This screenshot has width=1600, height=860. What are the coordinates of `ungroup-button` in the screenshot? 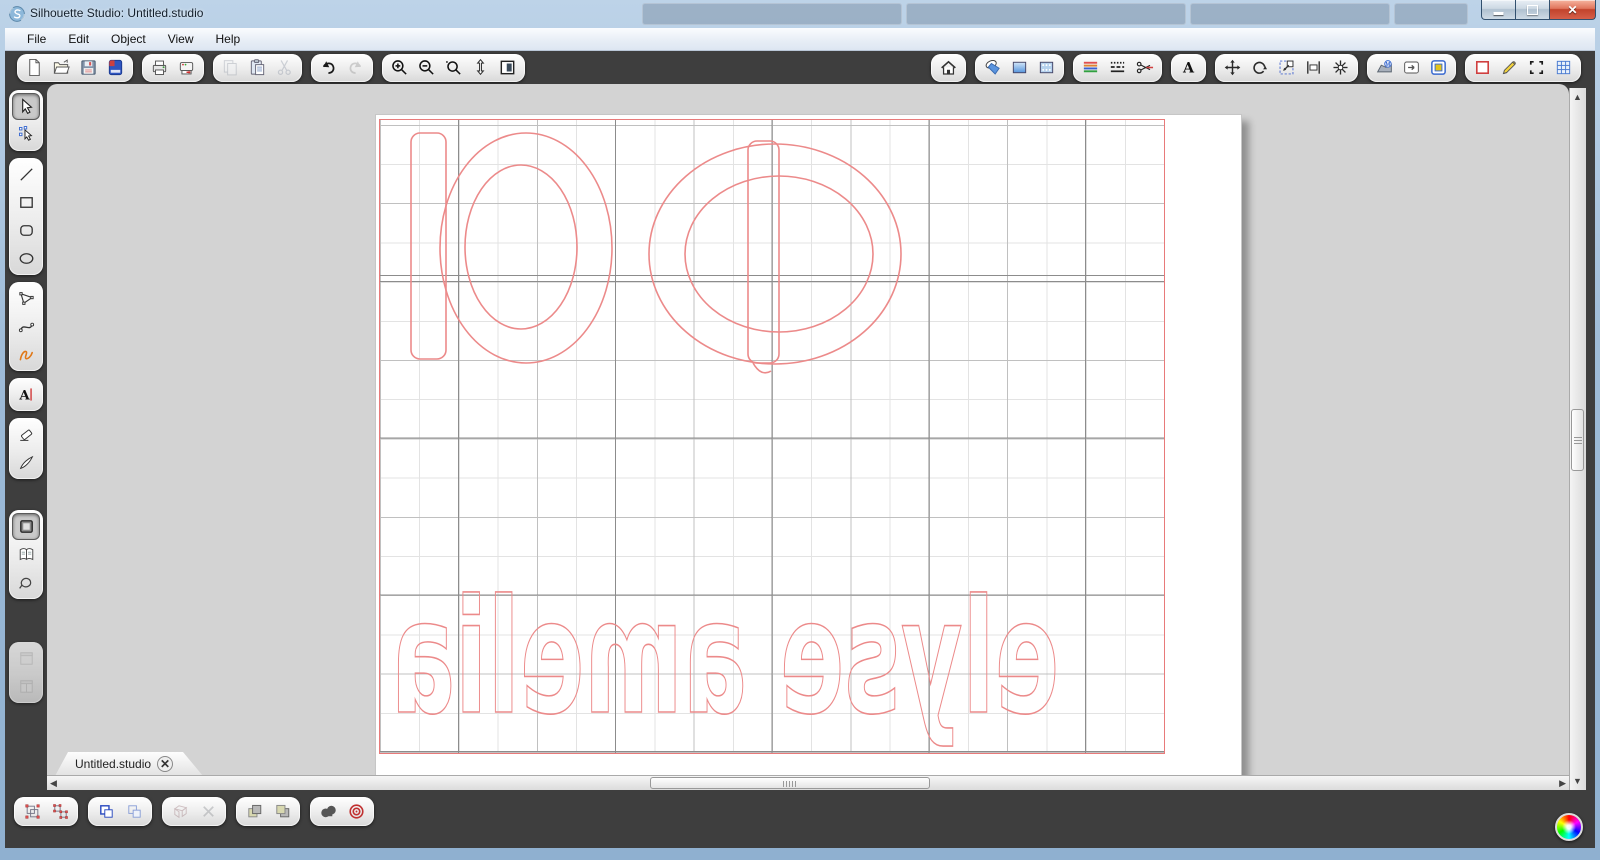 It's located at (60, 811).